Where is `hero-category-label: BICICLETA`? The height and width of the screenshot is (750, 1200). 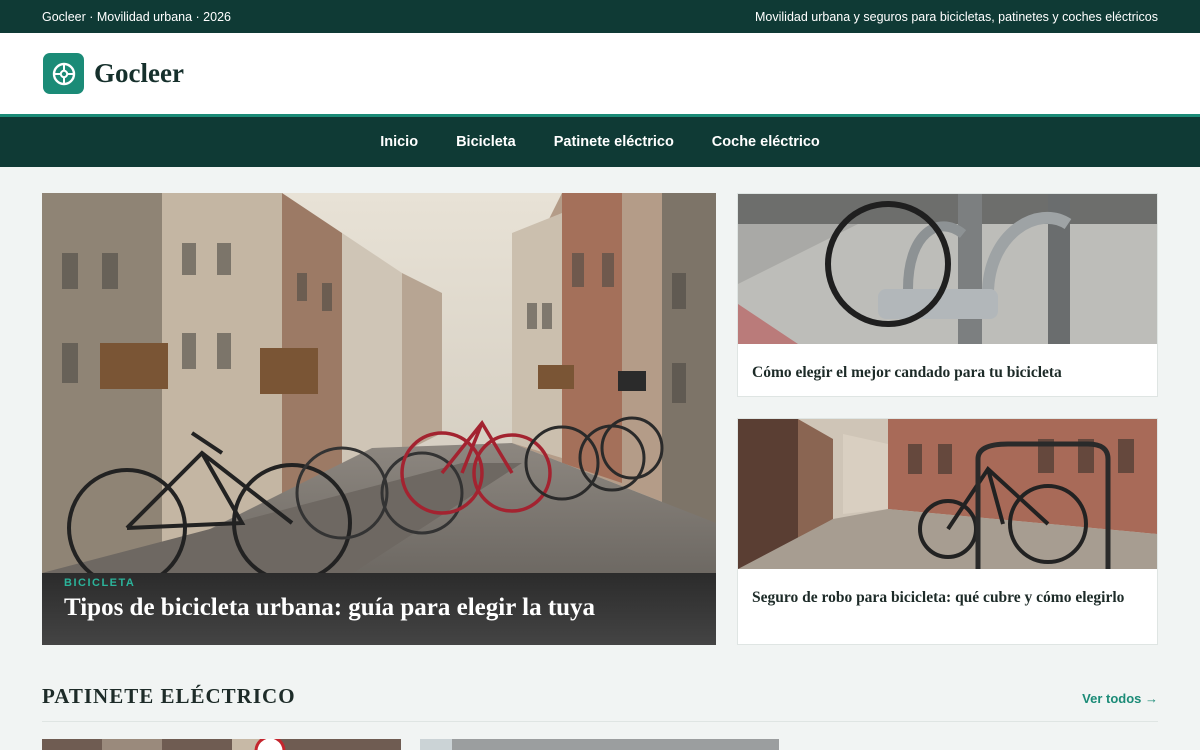
hero-category-label: BICICLETA is located at coordinates (379, 583).